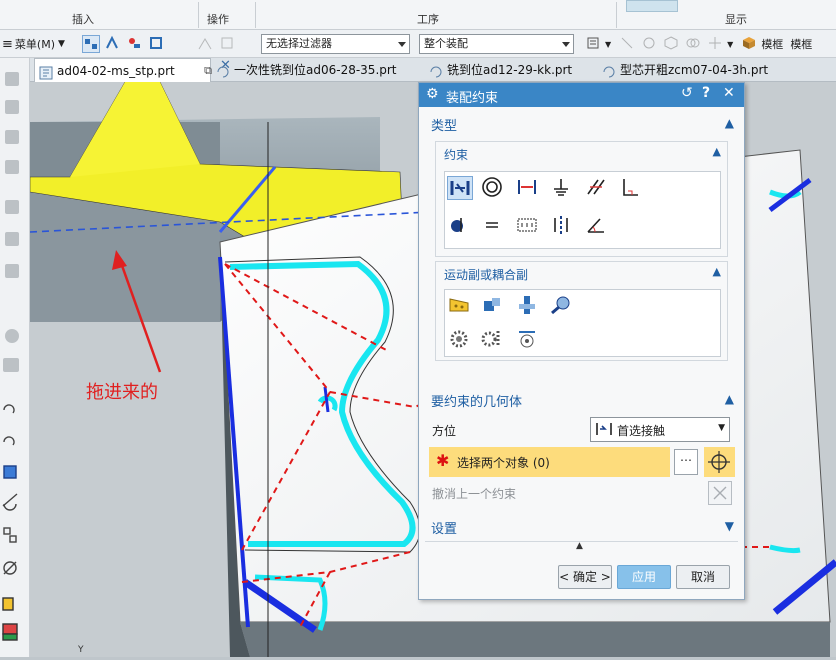 This screenshot has width=836, height=660. Describe the element at coordinates (706, 93) in the screenshot. I see `help-icon: ?` at that location.